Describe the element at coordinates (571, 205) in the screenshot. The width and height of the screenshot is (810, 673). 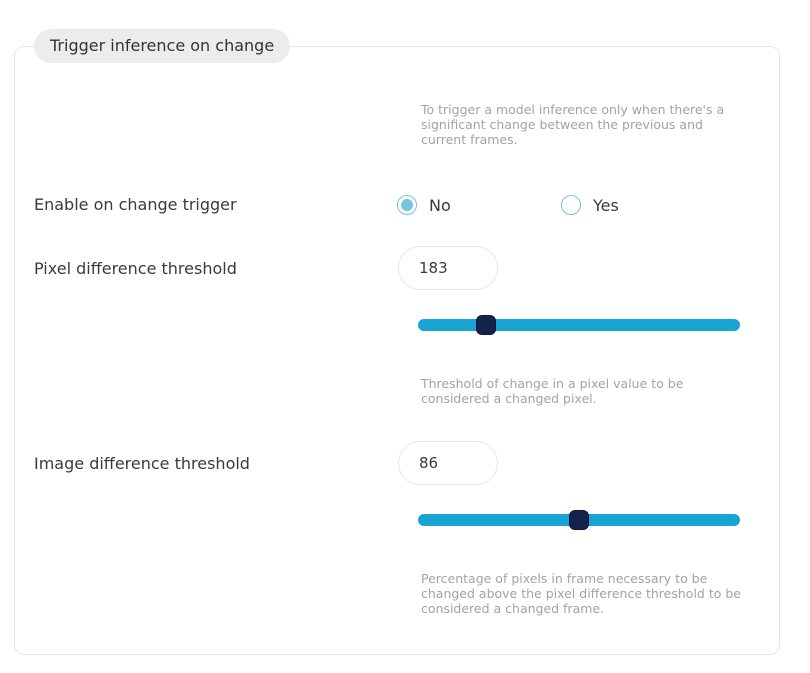
I see `radio-yes-circle` at that location.